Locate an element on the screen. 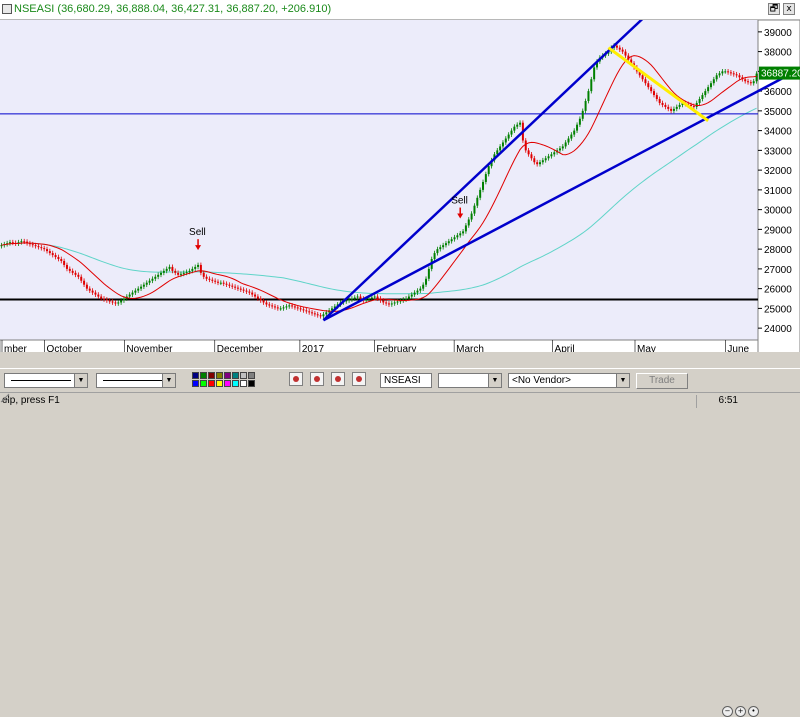 The image size is (800, 717). status-text: elp, press F1 is located at coordinates (31, 400).